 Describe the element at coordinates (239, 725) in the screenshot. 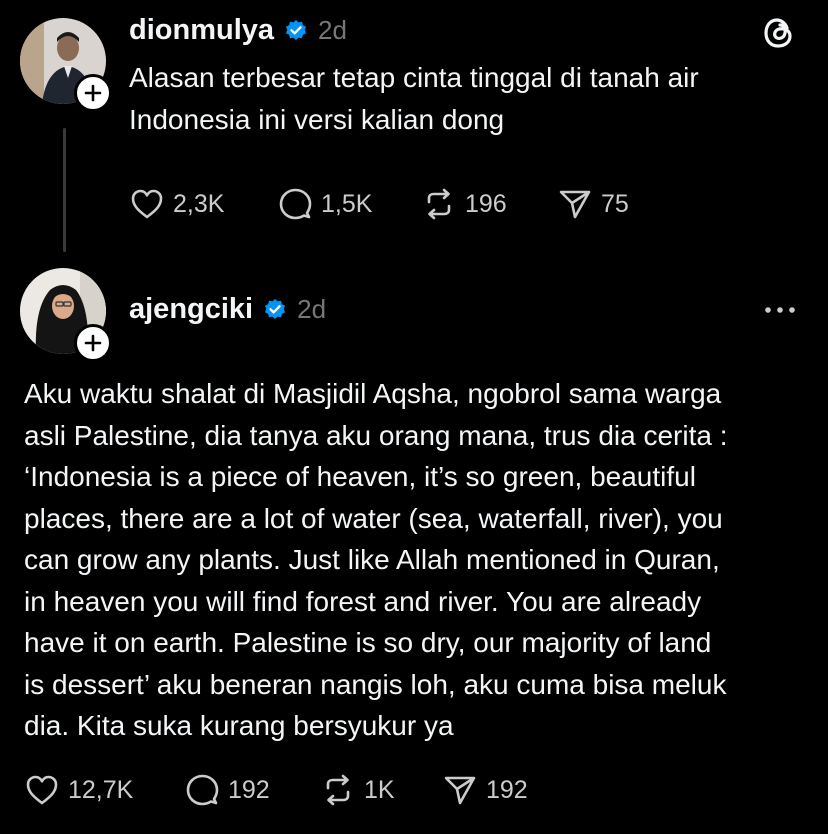

I see `text-line: dia. Kita suka kurang bersyukur ya` at that location.